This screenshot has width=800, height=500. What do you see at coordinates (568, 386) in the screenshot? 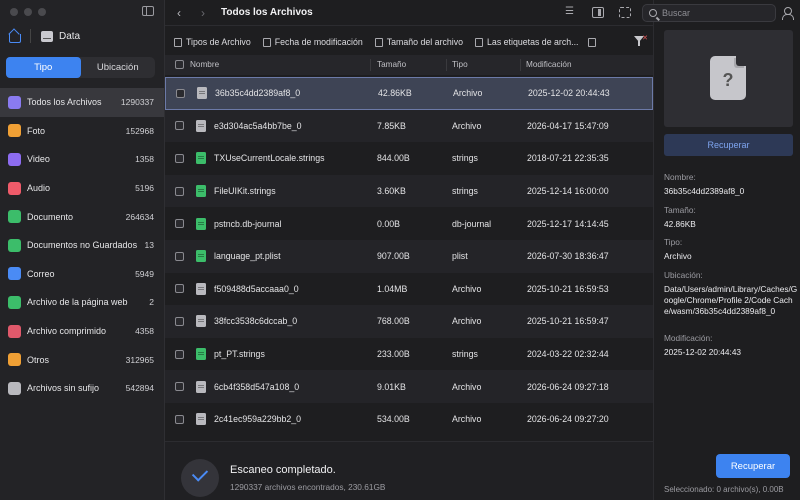
I see `file-modified: 2026-06-24 09:27:18` at bounding box center [568, 386].